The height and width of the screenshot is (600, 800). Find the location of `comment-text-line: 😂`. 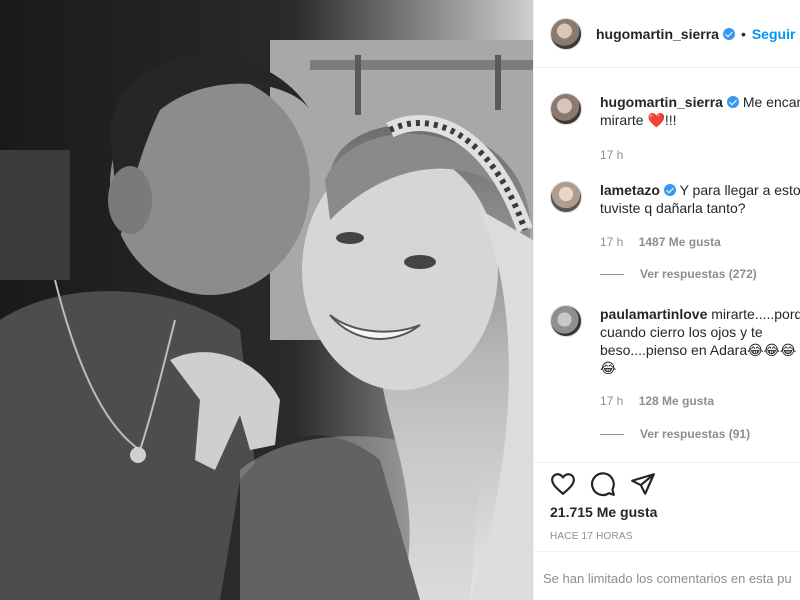

comment-text-line: 😂 is located at coordinates (608, 368).